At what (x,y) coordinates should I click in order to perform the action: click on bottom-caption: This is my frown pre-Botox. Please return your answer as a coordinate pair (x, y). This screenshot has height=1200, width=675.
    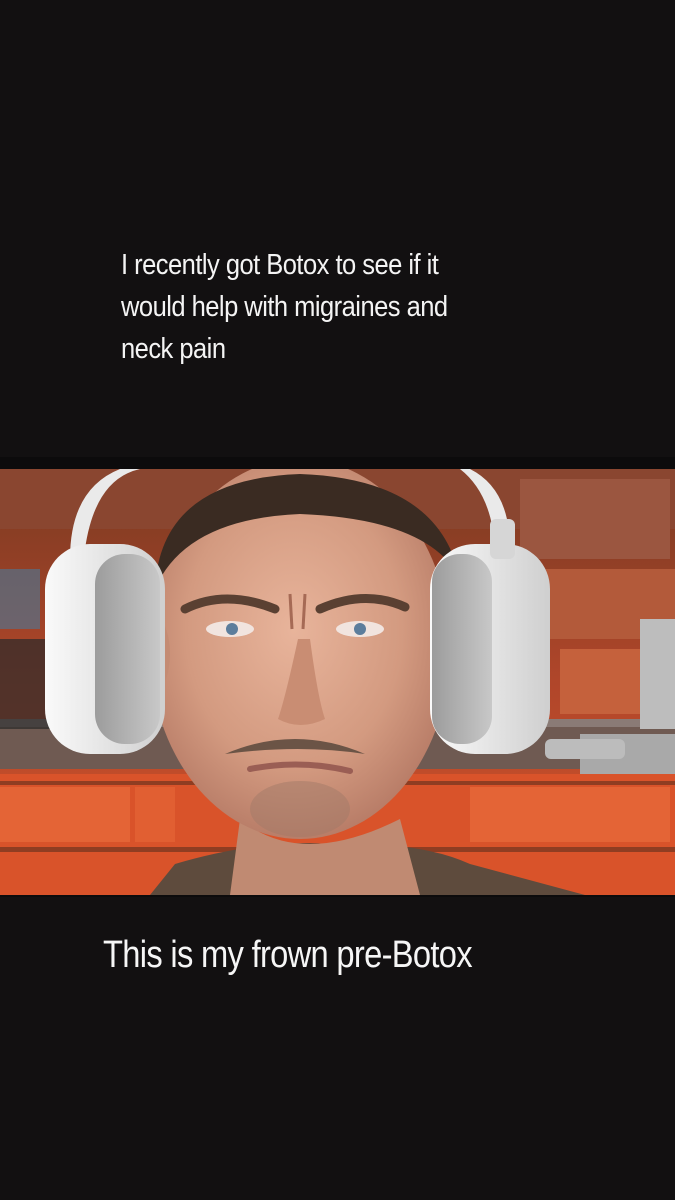
    Looking at the image, I should click on (288, 955).